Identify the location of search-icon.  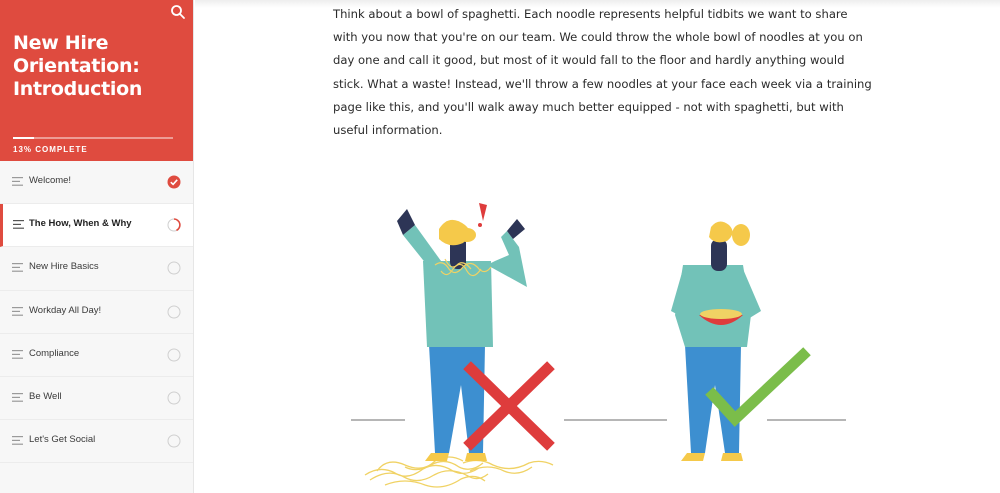
(178, 12).